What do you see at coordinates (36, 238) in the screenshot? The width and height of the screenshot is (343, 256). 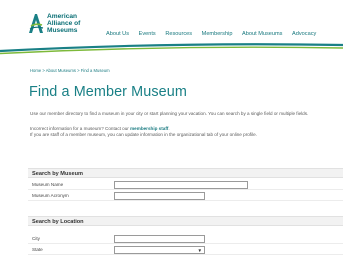 I see `city-label: City` at bounding box center [36, 238].